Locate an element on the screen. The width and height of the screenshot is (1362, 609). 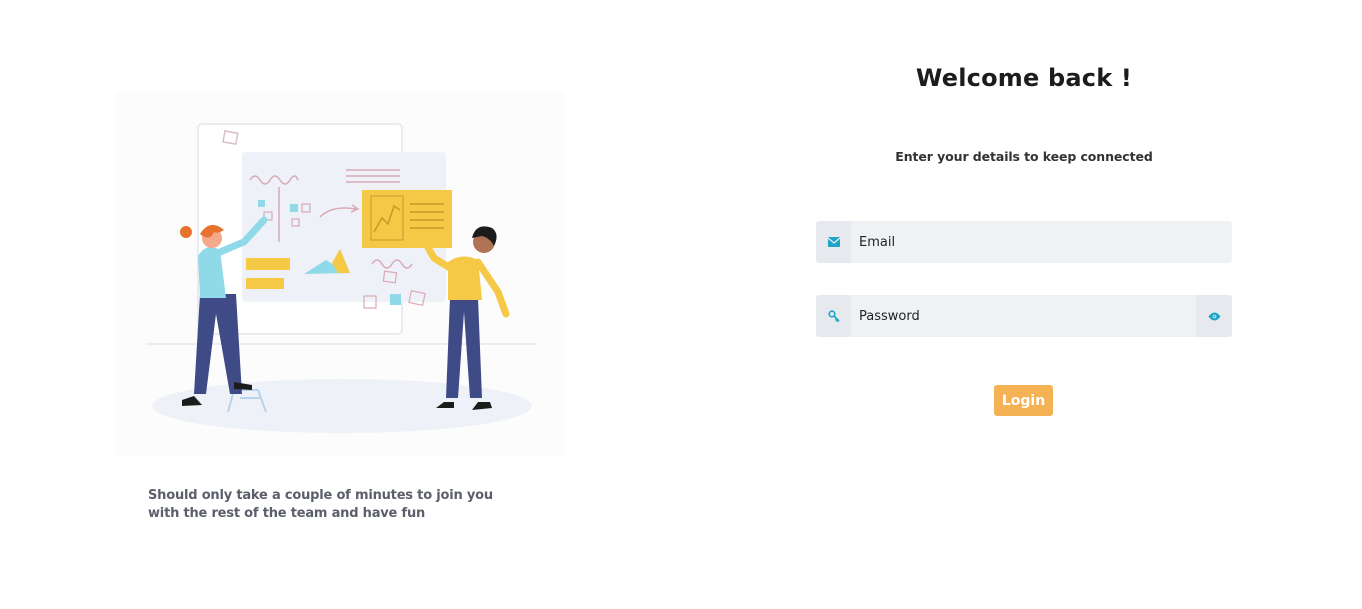
envelope-icon is located at coordinates (833, 242).